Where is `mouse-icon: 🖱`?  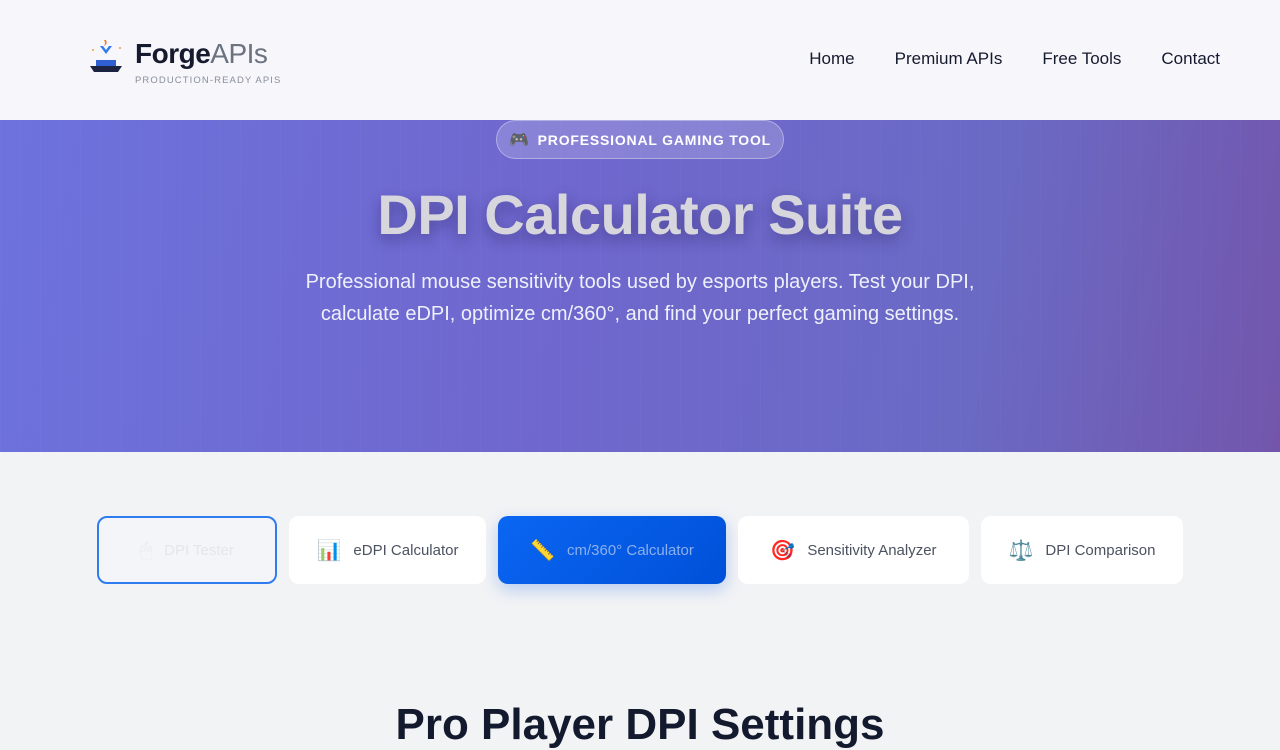 mouse-icon: 🖱 is located at coordinates (146, 549).